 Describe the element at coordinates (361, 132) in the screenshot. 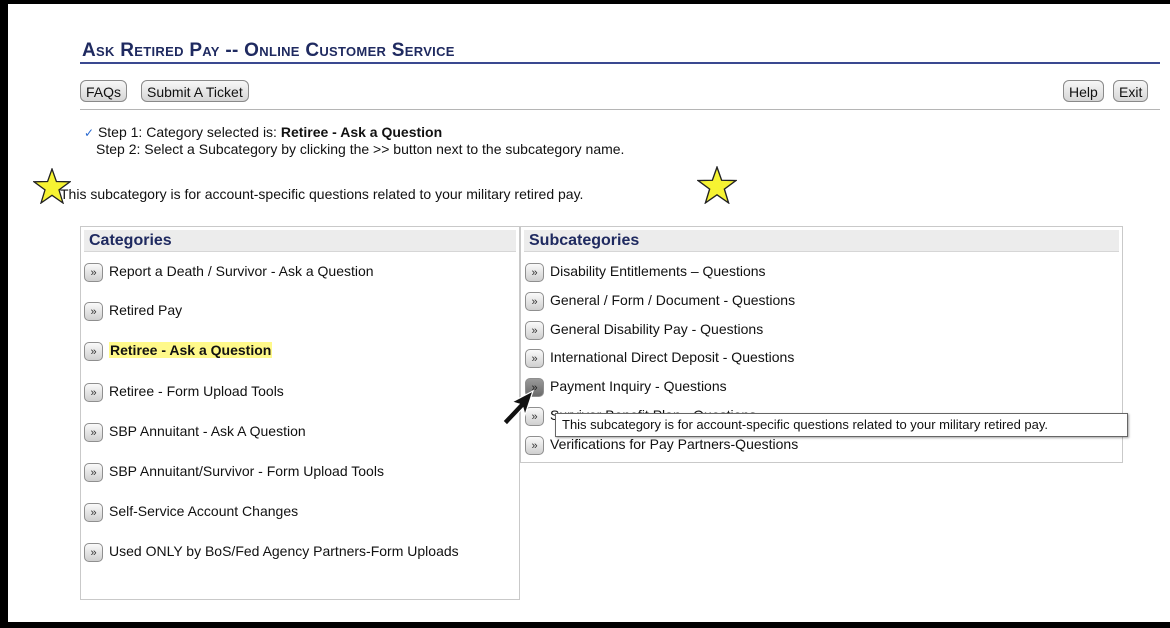

I see `selected-category: Retiree - Ask a Question` at that location.